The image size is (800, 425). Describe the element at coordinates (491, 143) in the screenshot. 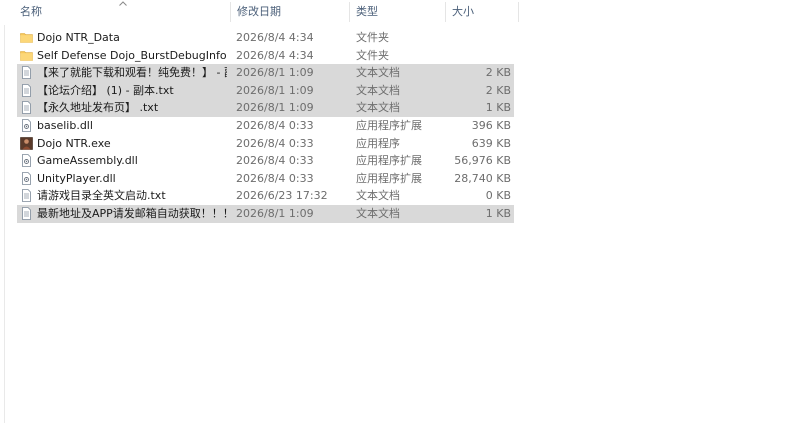

I see `file-size: 639 KB` at that location.